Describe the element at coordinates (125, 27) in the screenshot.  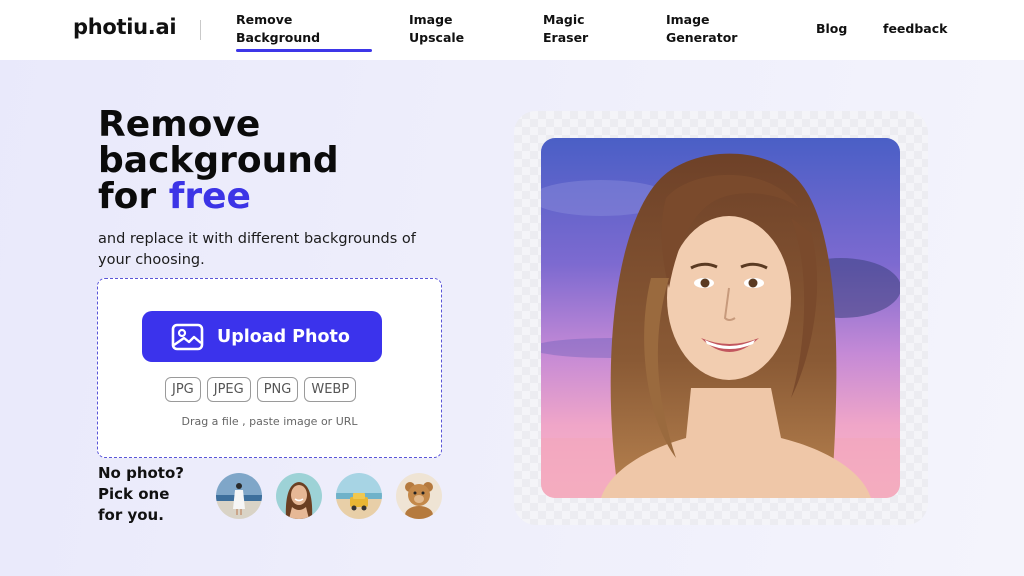
I see `logo: photiu.ai` at that location.